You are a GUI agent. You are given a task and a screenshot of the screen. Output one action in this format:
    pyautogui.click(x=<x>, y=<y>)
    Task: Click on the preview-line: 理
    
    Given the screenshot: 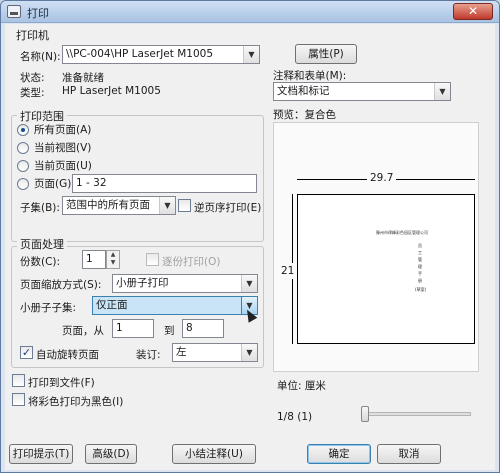 What is the action you would take?
    pyautogui.click(x=420, y=266)
    